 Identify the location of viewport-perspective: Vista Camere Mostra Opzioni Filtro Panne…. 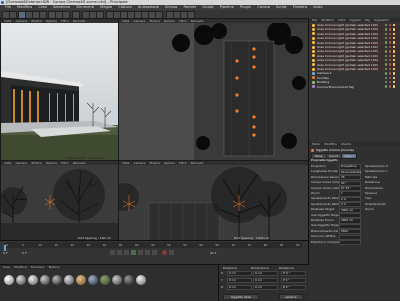
(60, 90).